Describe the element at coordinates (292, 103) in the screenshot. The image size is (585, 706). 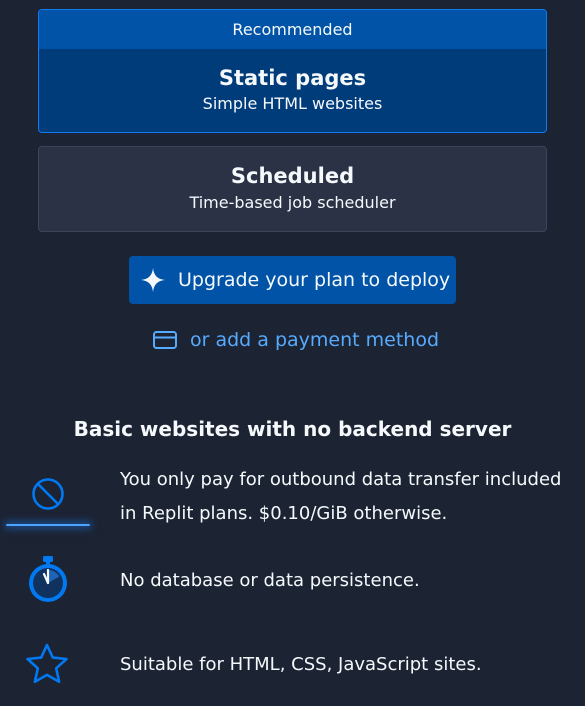
I see `plan-subtitle: Simple HTML websites` at that location.